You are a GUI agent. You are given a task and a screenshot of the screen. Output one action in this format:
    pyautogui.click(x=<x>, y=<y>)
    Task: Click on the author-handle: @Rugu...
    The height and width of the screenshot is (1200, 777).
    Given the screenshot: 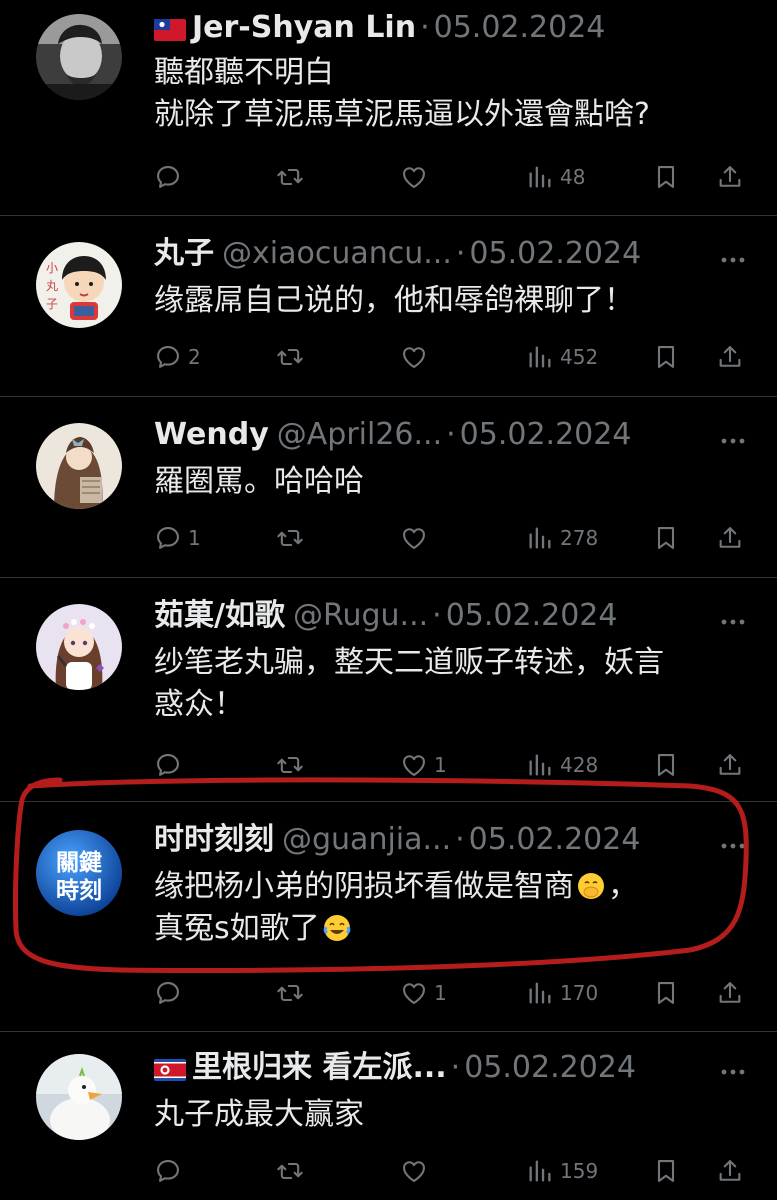 What is the action you would take?
    pyautogui.click(x=360, y=615)
    